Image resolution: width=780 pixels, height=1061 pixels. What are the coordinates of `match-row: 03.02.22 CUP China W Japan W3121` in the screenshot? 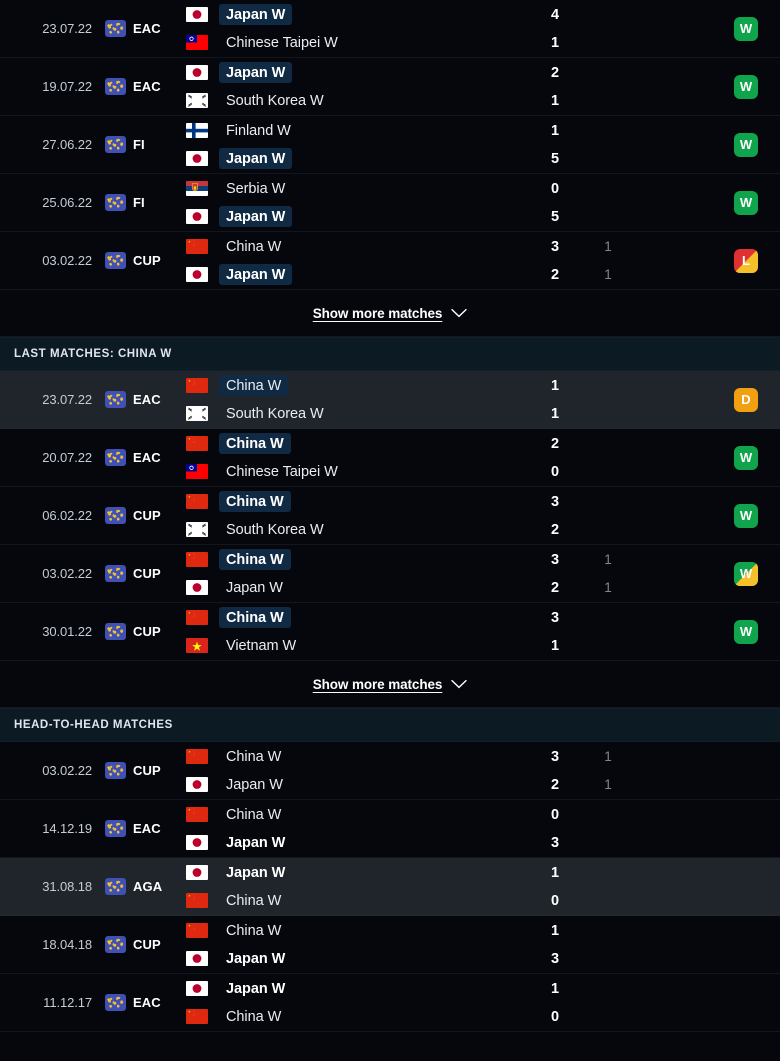 It's located at (390, 771).